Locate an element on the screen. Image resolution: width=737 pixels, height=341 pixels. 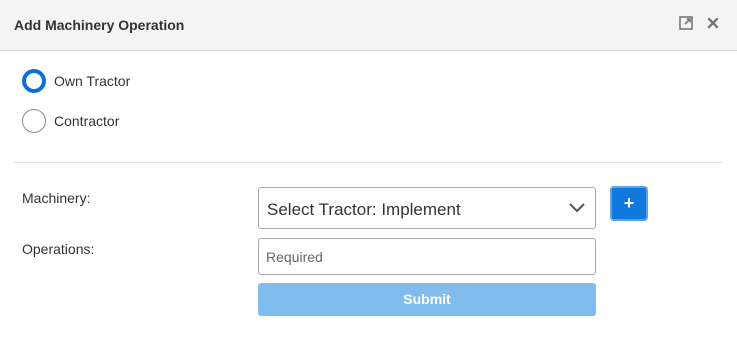
machinery-label: Machinery: is located at coordinates (56, 198).